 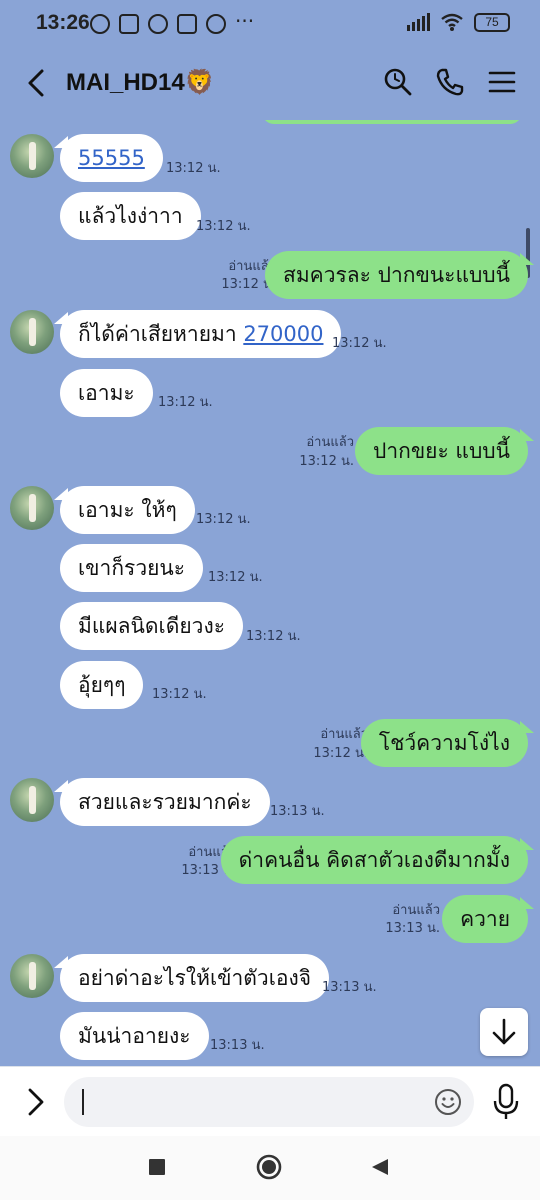 What do you see at coordinates (165, 802) in the screenshot?
I see `message-text: สวยและรวยมากค่ะ` at bounding box center [165, 802].